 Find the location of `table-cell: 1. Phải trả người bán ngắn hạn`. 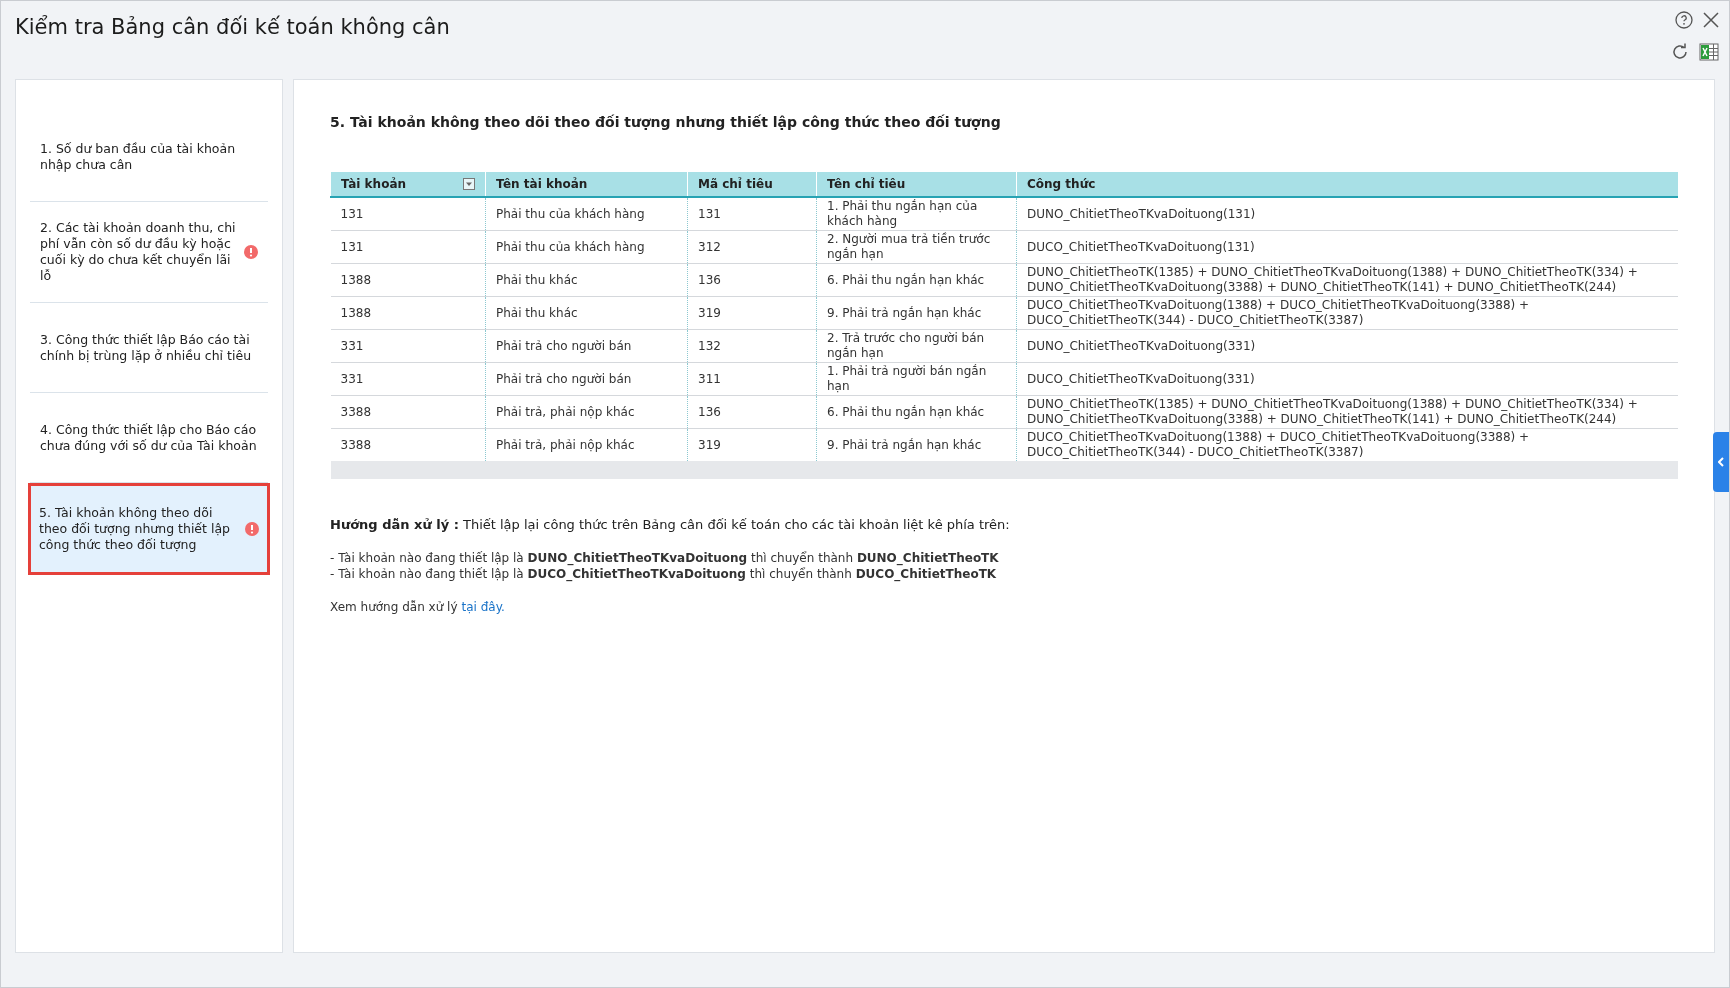

table-cell: 1. Phải trả người bán ngắn hạn is located at coordinates (916, 379).